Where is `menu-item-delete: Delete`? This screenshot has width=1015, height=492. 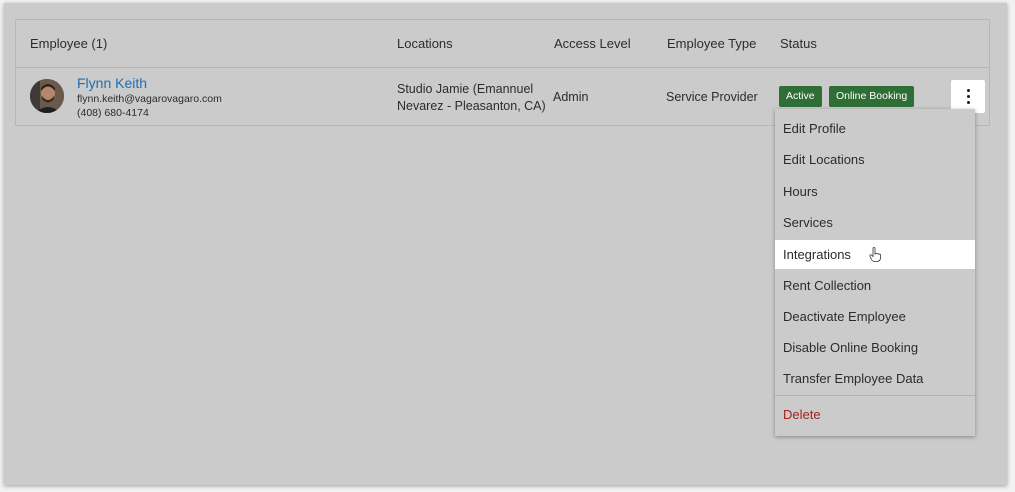 menu-item-delete: Delete is located at coordinates (875, 414).